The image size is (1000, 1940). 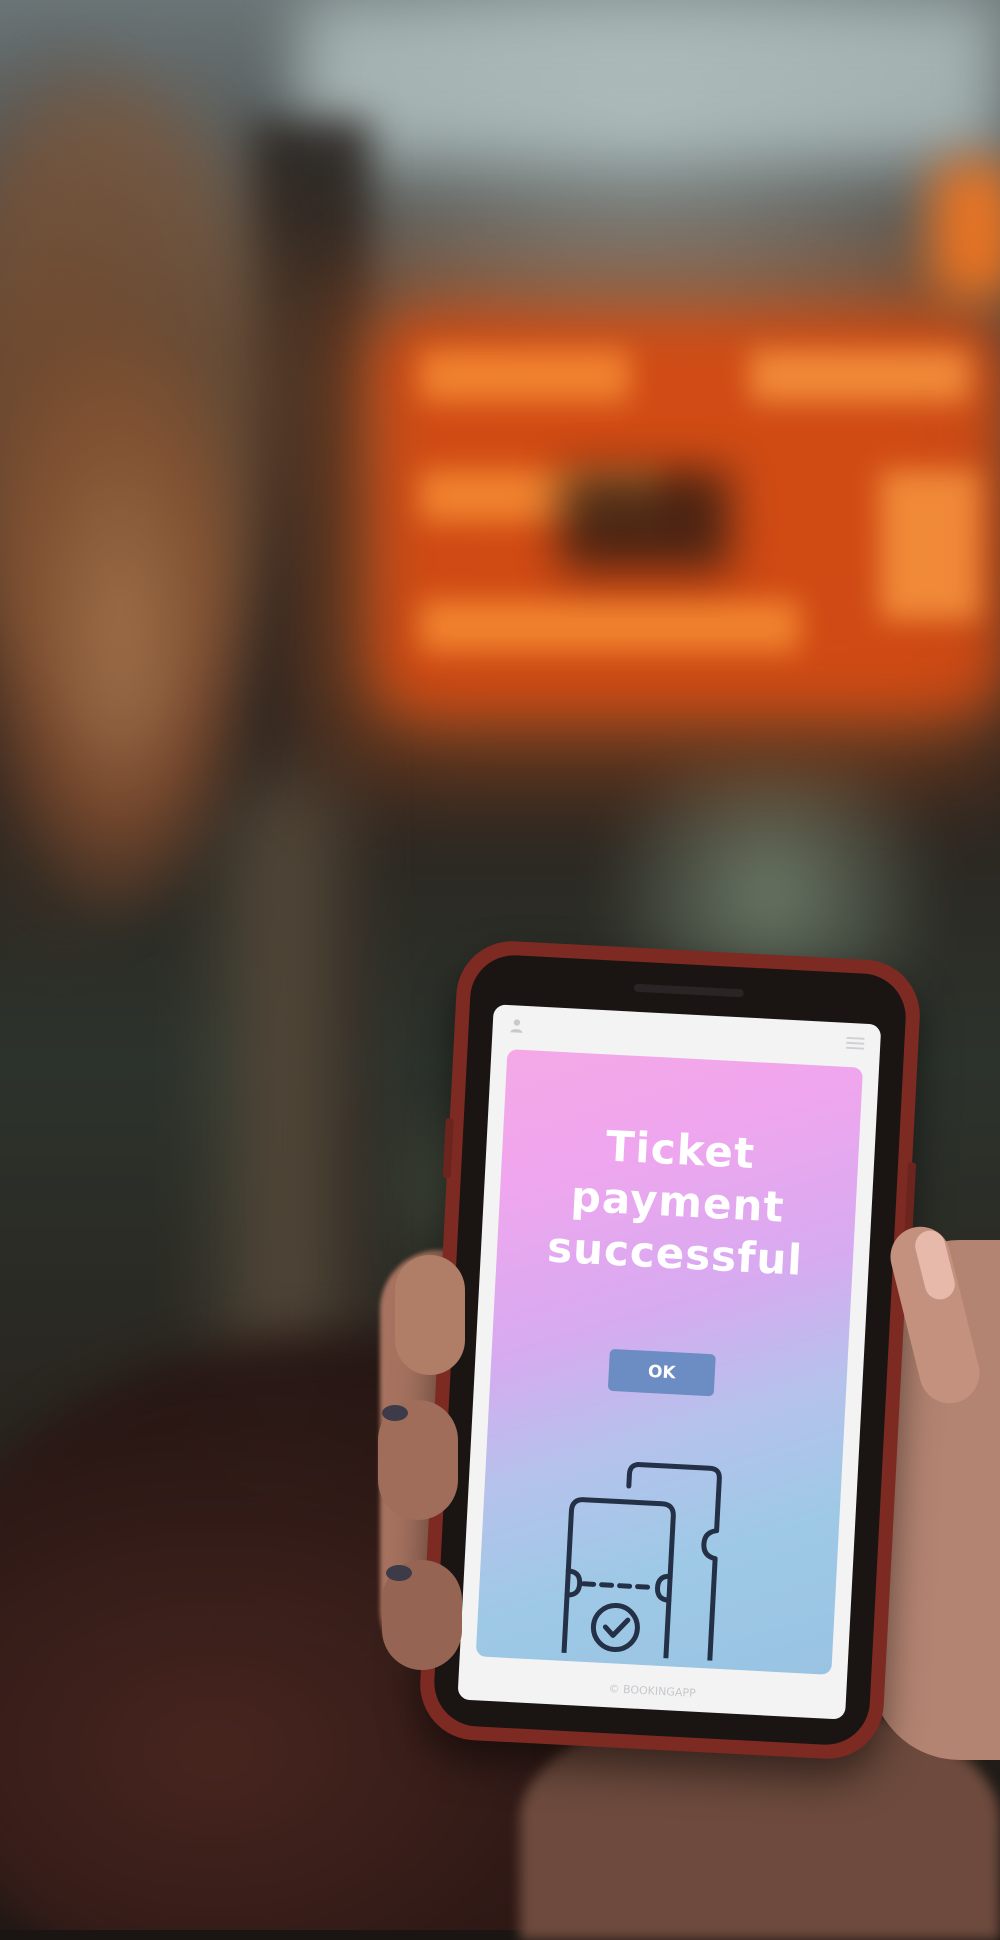 I want to click on volume-button, so click(x=448, y=1148).